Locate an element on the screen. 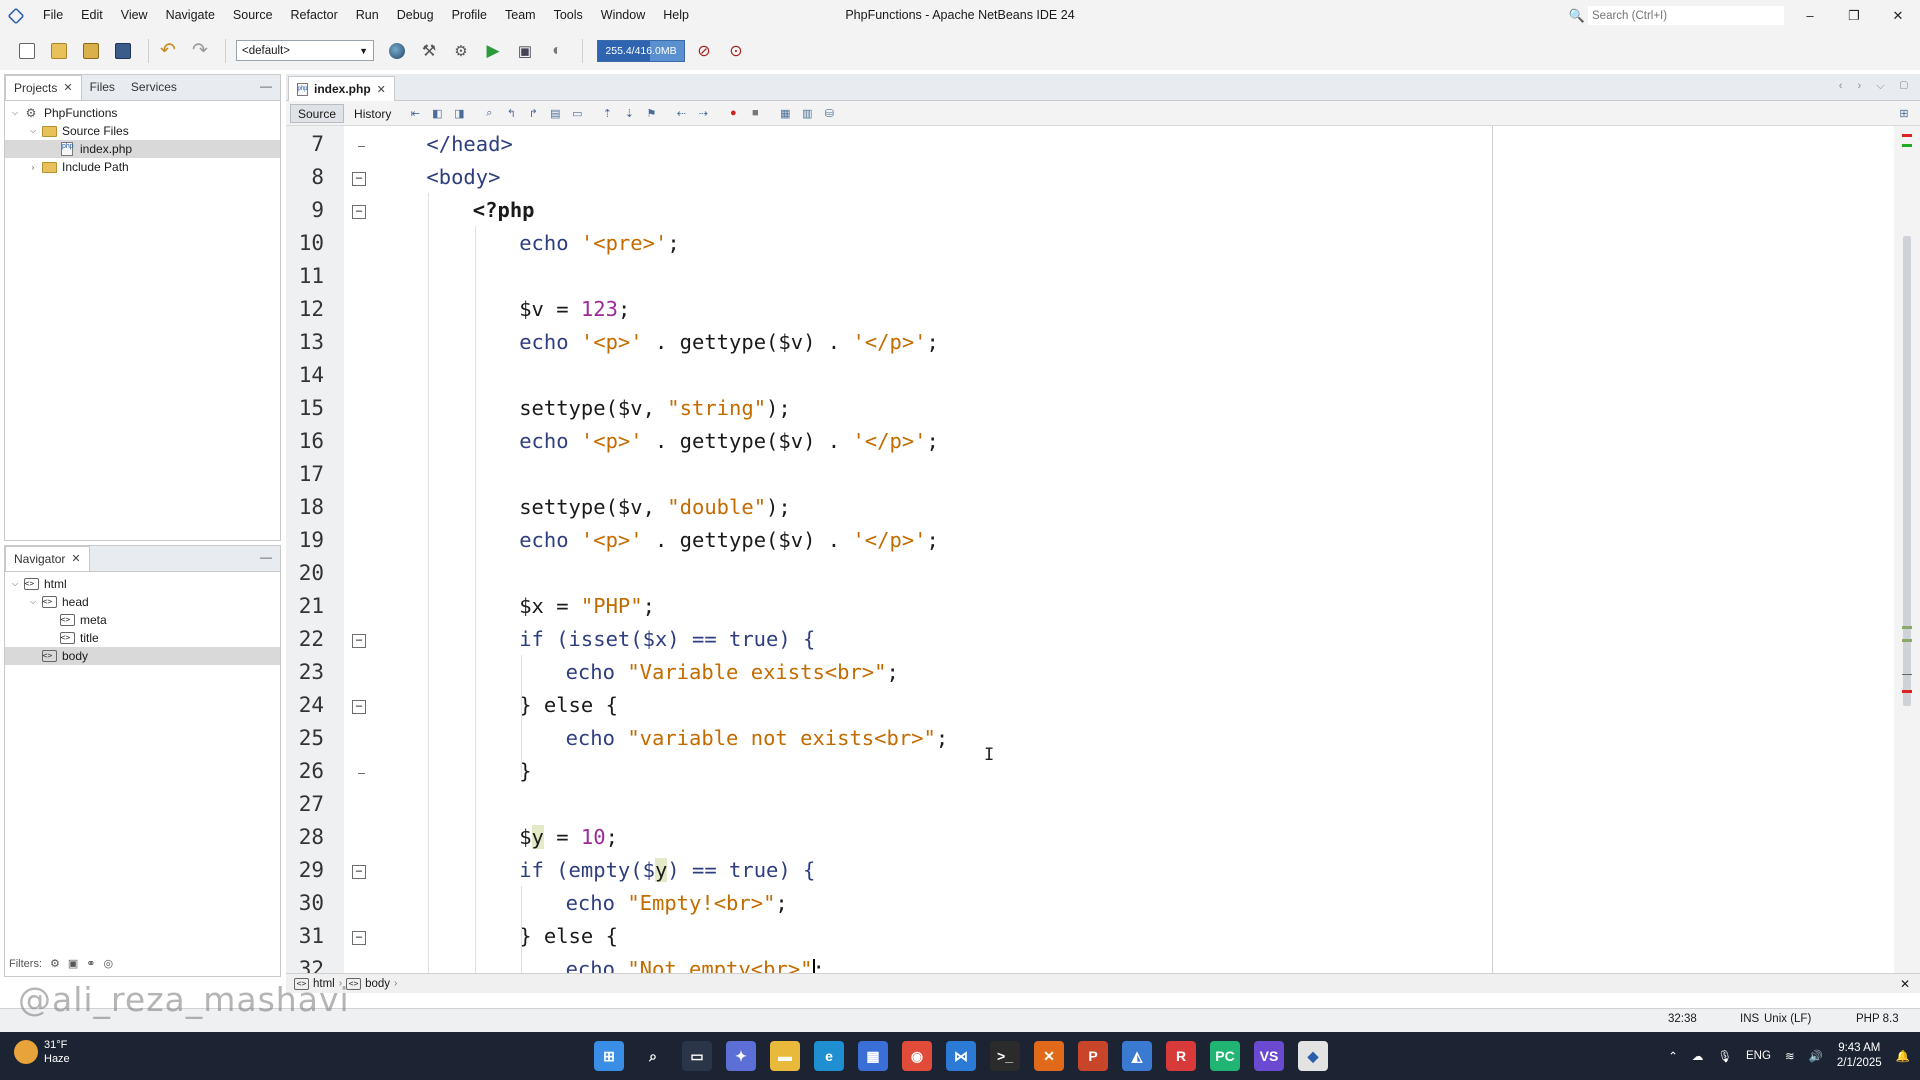 The width and height of the screenshot is (1920, 1080). shift-left-icon: ⇠ is located at coordinates (681, 113).